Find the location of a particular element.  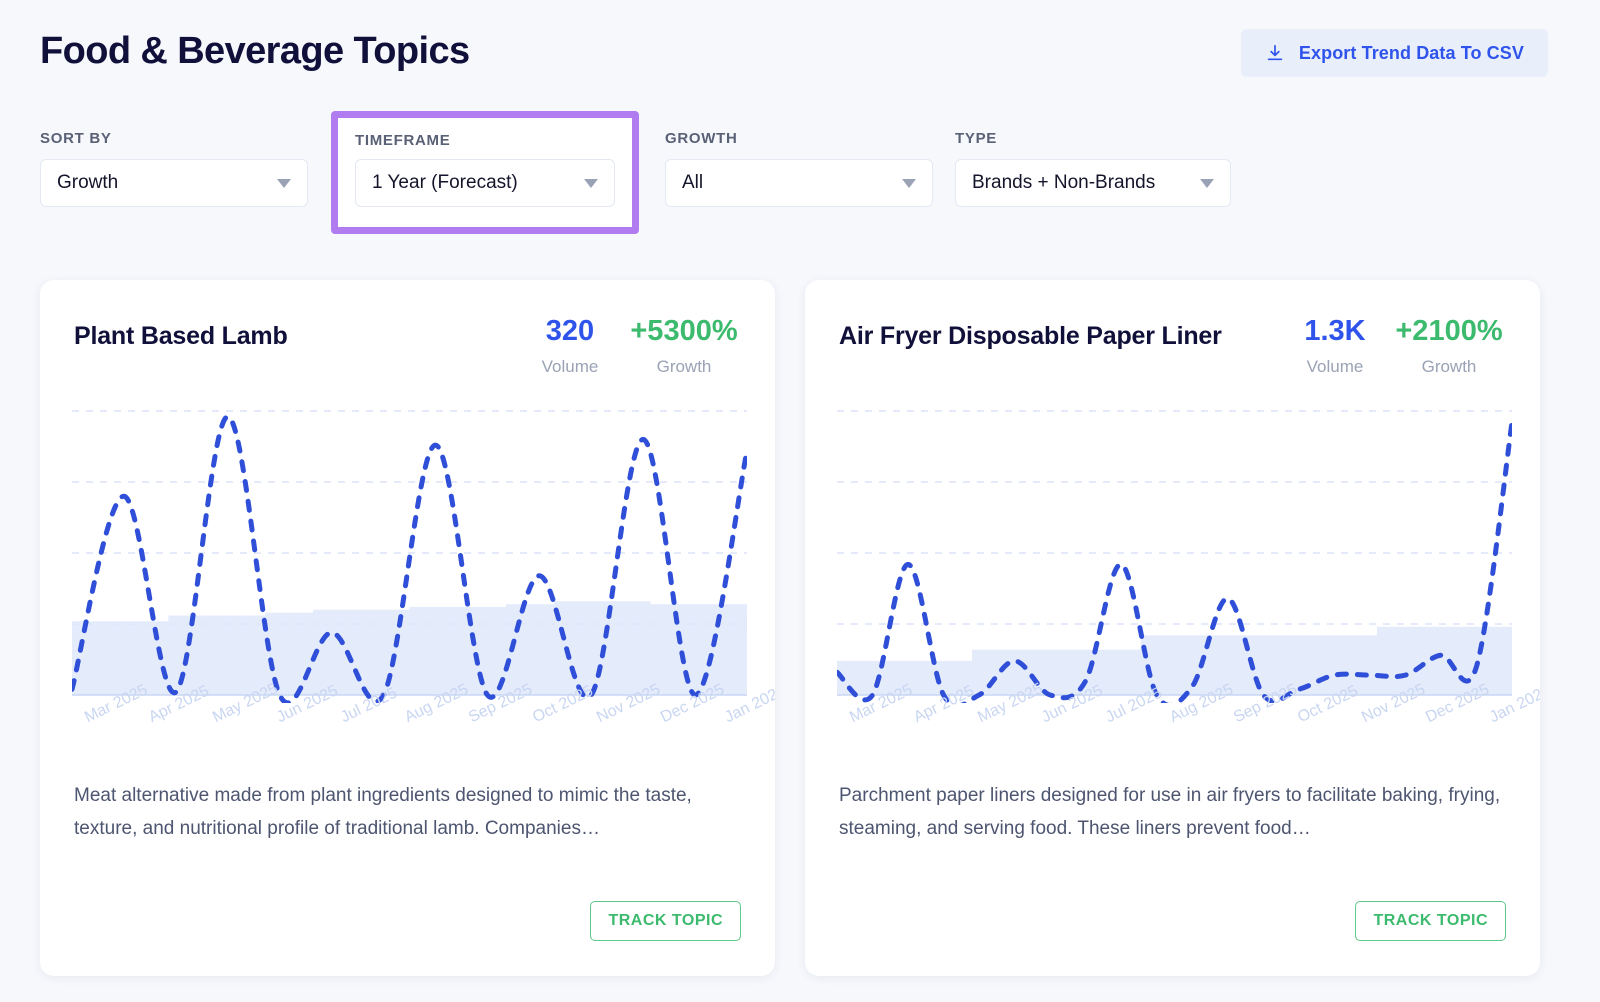

timeframe-highlight-box: TIMEFRAME 1 Year (Forecast) is located at coordinates (485, 172).